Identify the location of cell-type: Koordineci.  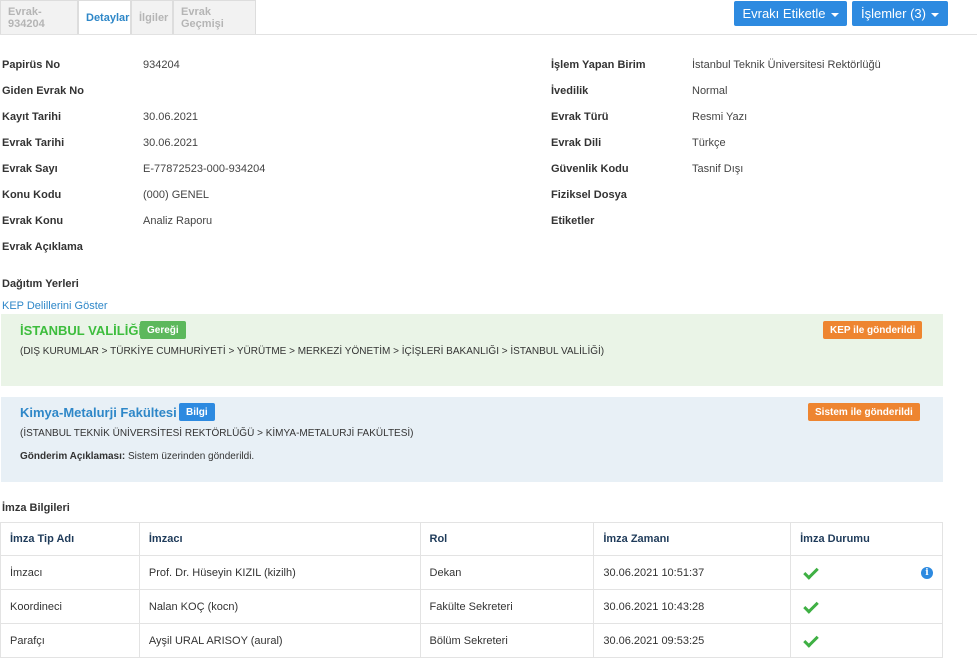
(70, 606).